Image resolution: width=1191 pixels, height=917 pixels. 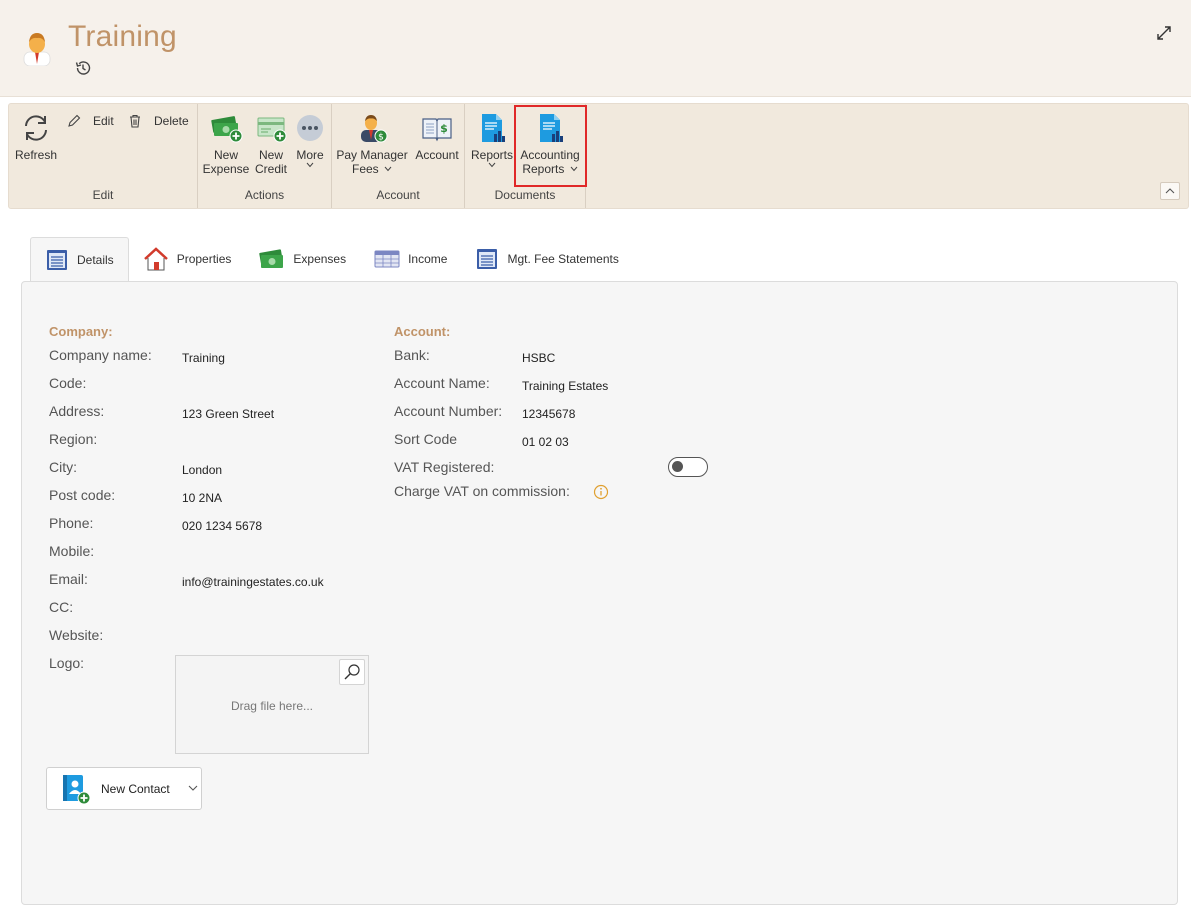 What do you see at coordinates (563, 259) in the screenshot?
I see `tab-label: Mgt. Fee Statements` at bounding box center [563, 259].